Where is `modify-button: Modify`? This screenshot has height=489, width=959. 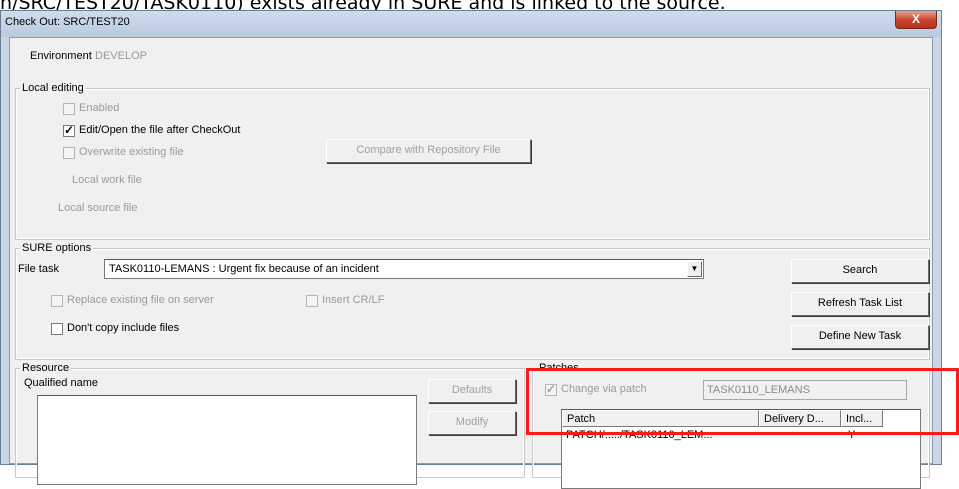
modify-button: Modify is located at coordinates (472, 423).